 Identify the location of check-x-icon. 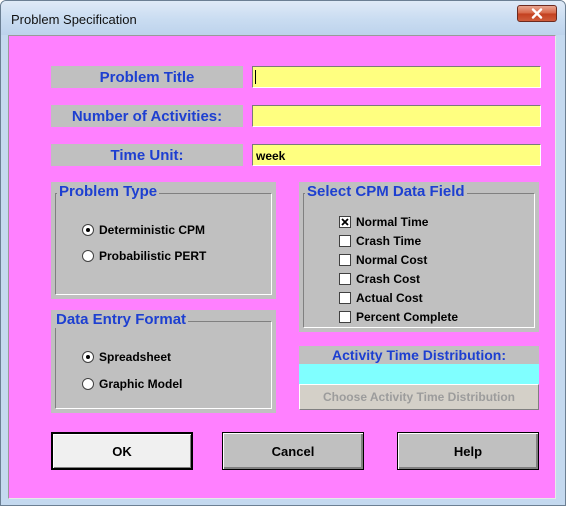
(345, 222).